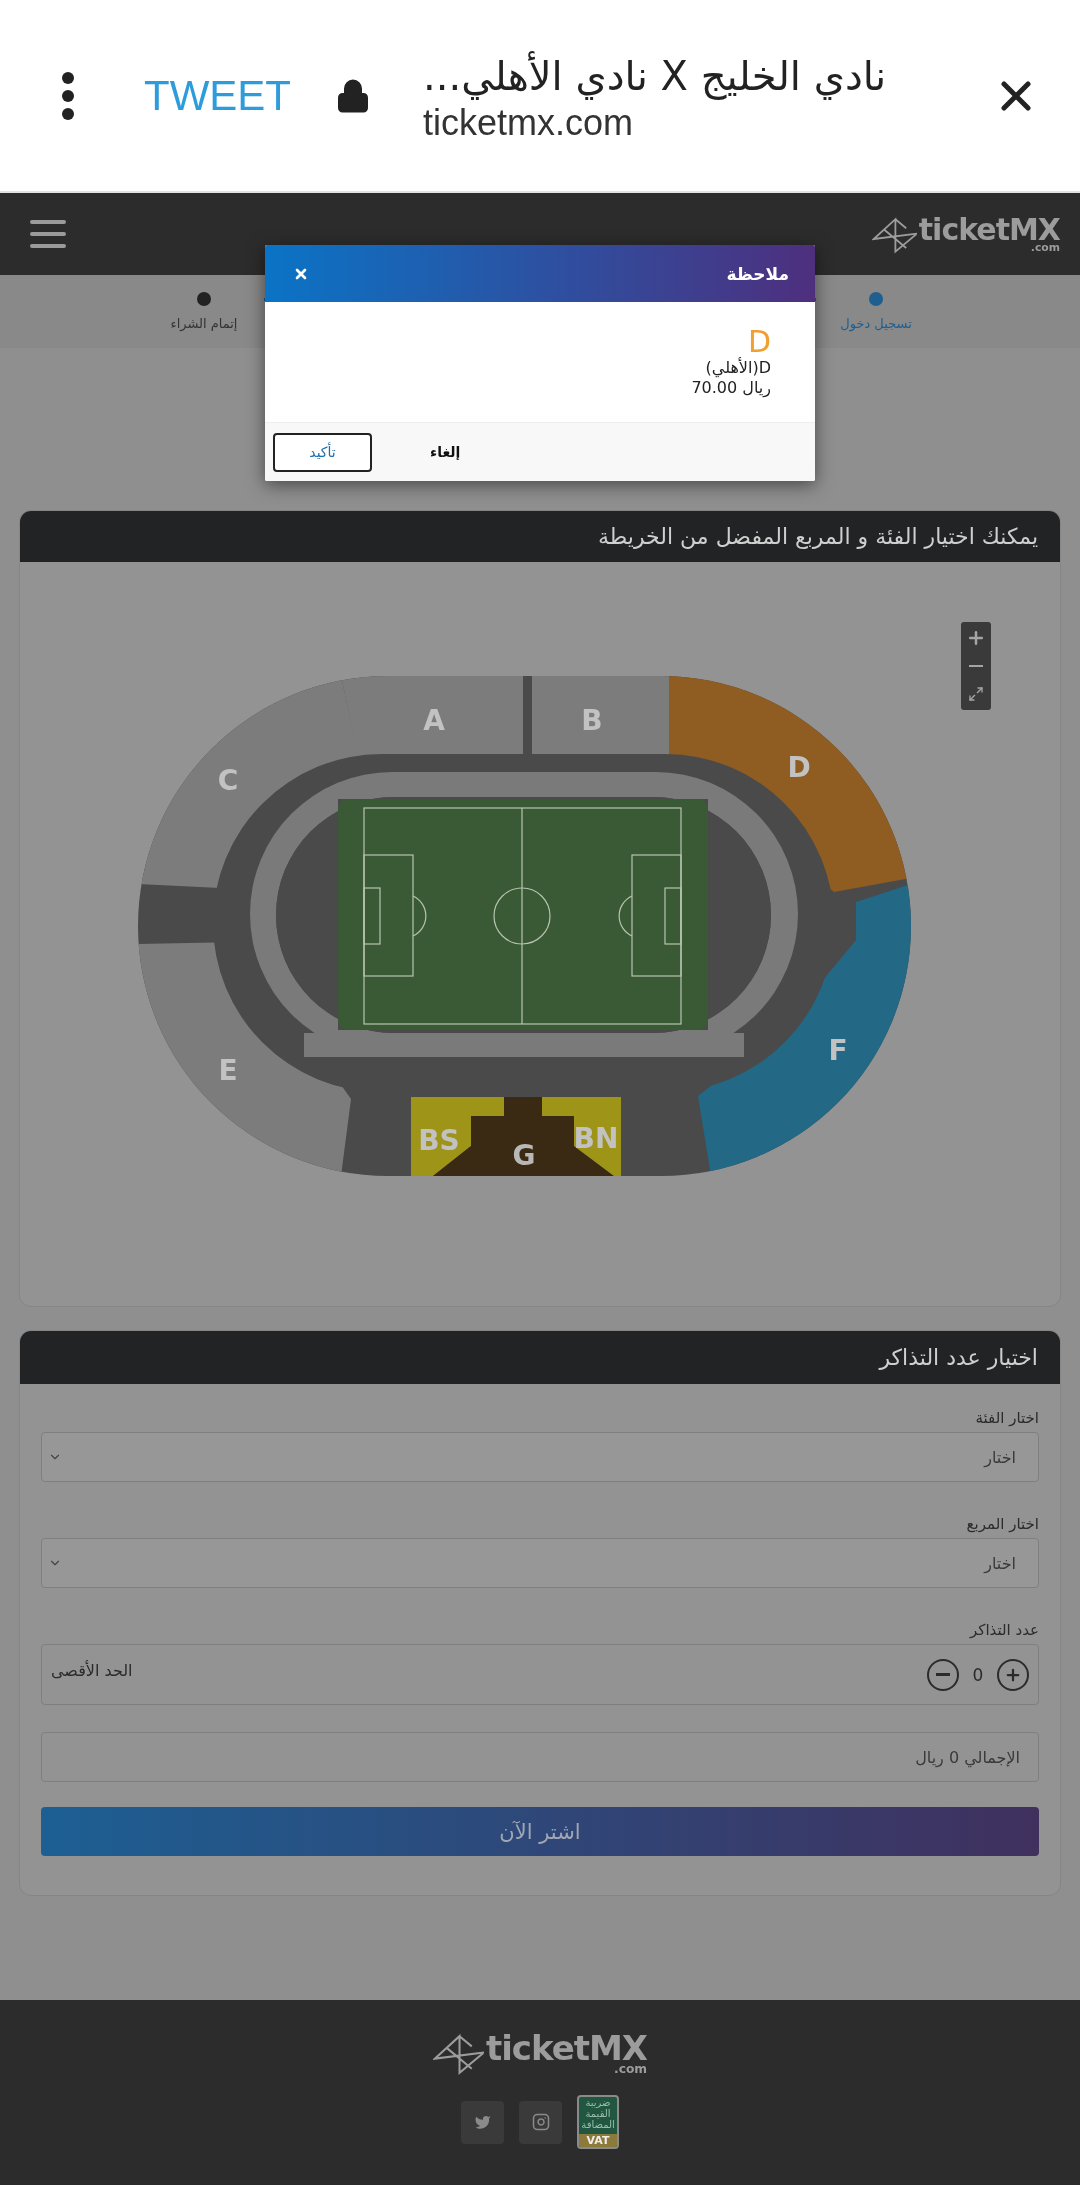  Describe the element at coordinates (738, 368) in the screenshot. I see `section-name: D(الأهلي)` at that location.